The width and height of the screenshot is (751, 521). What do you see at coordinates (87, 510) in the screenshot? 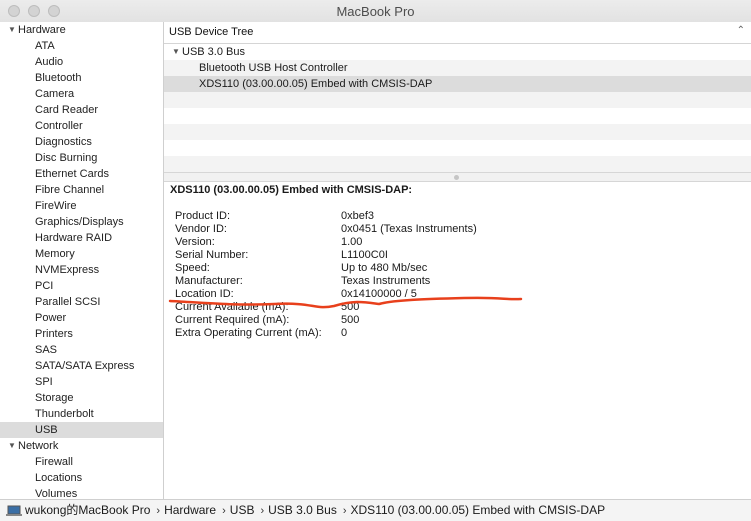
I see `path-crumb: wukong的MacBook Pro` at bounding box center [87, 510].